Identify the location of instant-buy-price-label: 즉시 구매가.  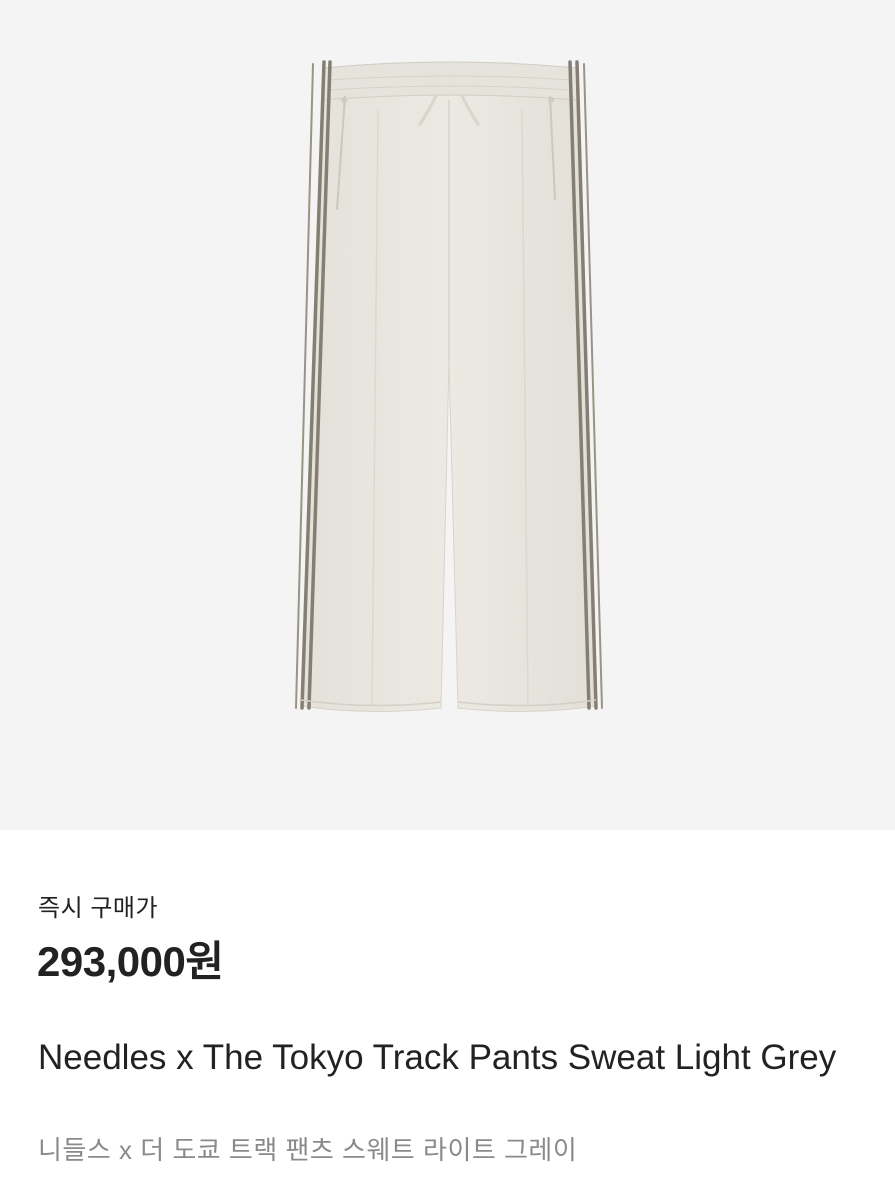
(98, 908).